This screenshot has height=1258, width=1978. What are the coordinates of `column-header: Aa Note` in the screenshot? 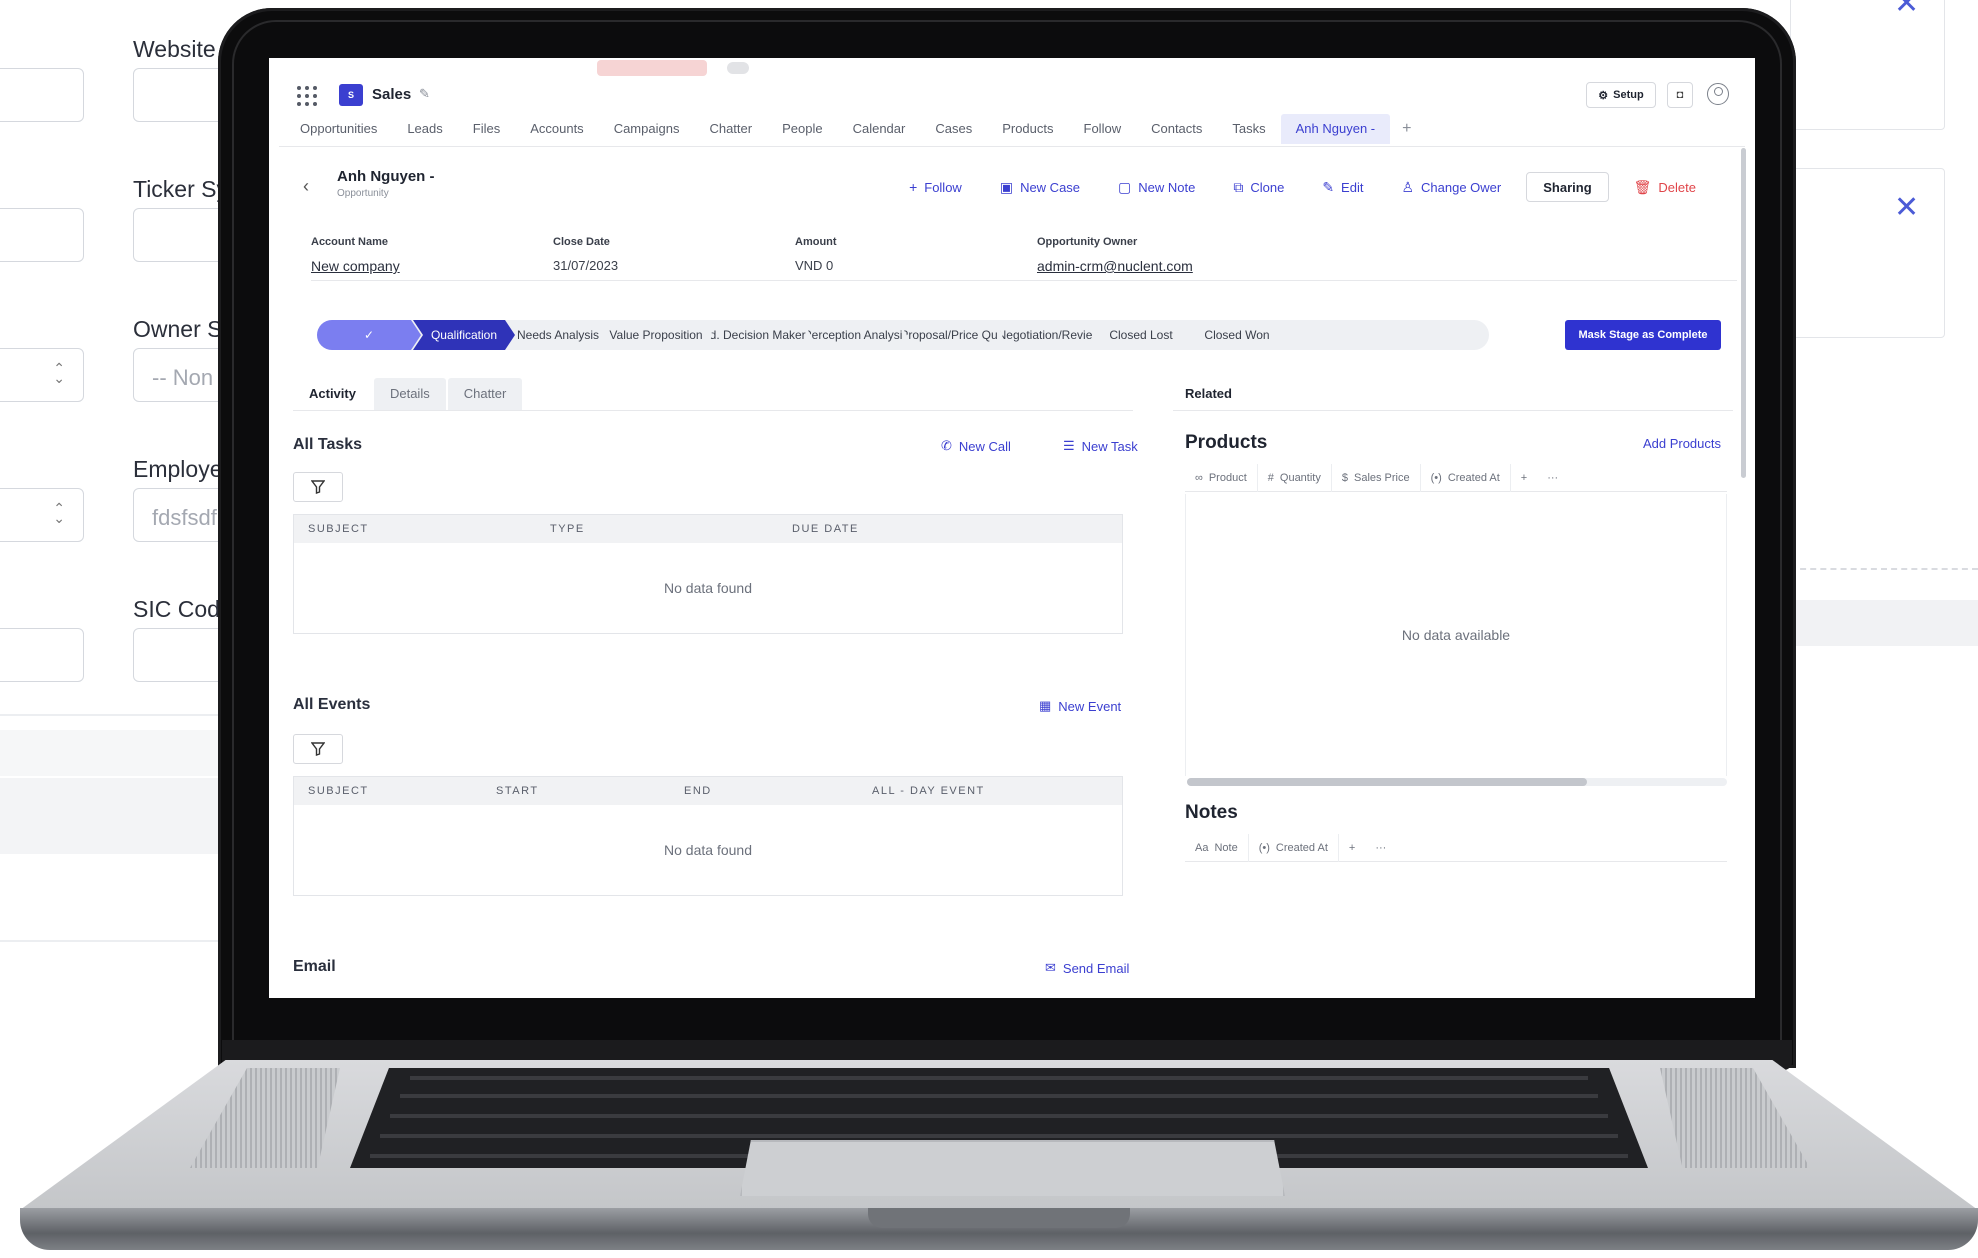 It's located at (1217, 847).